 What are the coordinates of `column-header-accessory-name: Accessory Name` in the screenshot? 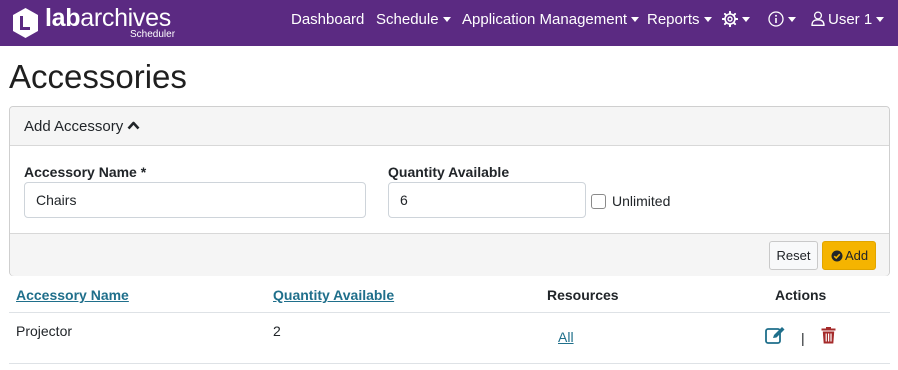 It's located at (72, 295).